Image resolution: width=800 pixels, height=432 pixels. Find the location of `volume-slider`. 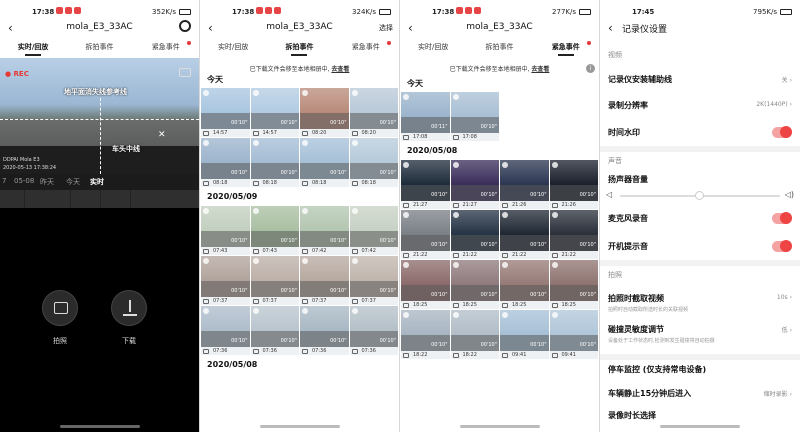

volume-slider is located at coordinates (700, 195).